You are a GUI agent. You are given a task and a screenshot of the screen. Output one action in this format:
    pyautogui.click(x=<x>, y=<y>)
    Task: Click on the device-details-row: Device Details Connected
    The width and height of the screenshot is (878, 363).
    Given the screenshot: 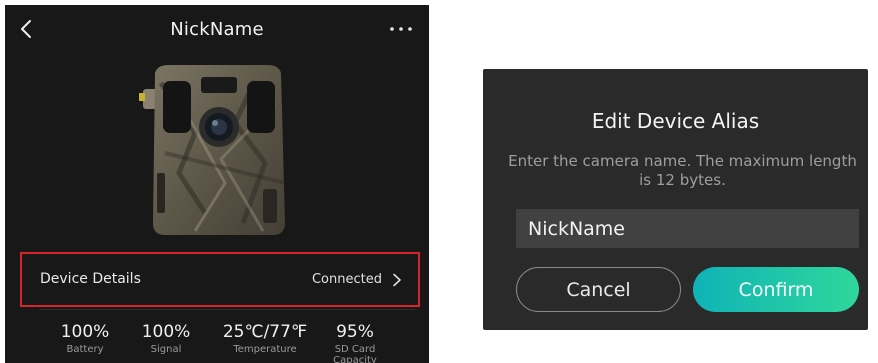 What is the action you would take?
    pyautogui.click(x=220, y=279)
    